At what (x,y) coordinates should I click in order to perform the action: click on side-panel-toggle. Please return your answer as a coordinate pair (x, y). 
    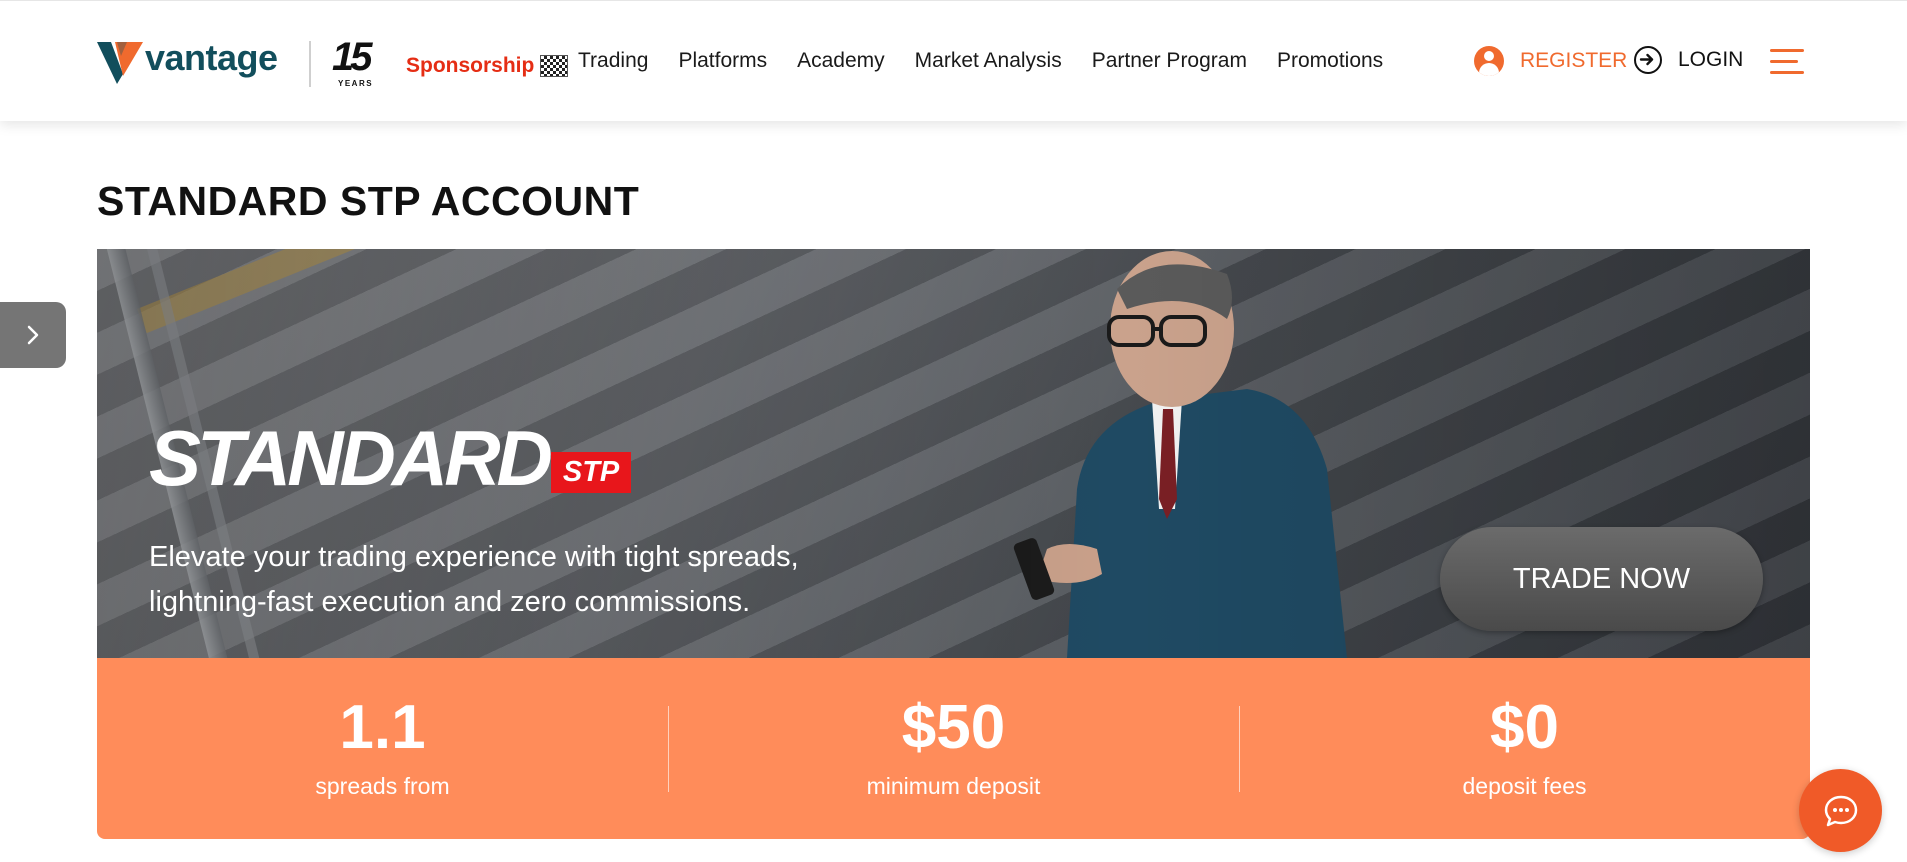
    Looking at the image, I should click on (33, 335).